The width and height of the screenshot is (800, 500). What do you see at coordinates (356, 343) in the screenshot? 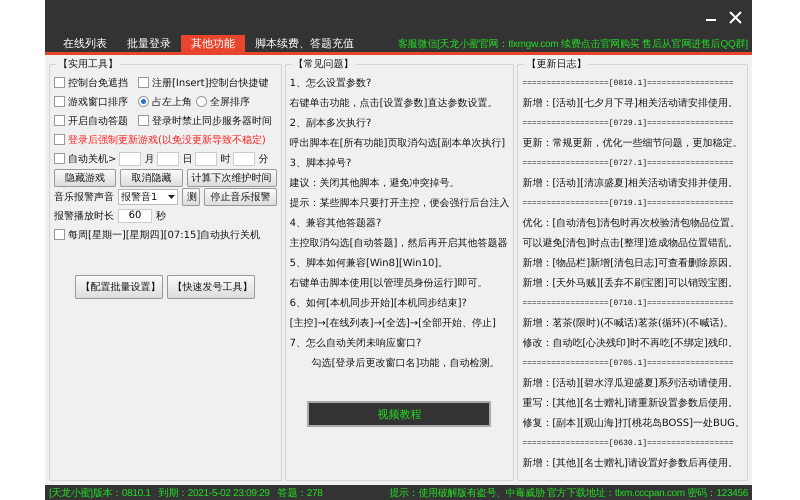
I see `faq-question: 7、怎么自动关闭未响应窗口?` at bounding box center [356, 343].